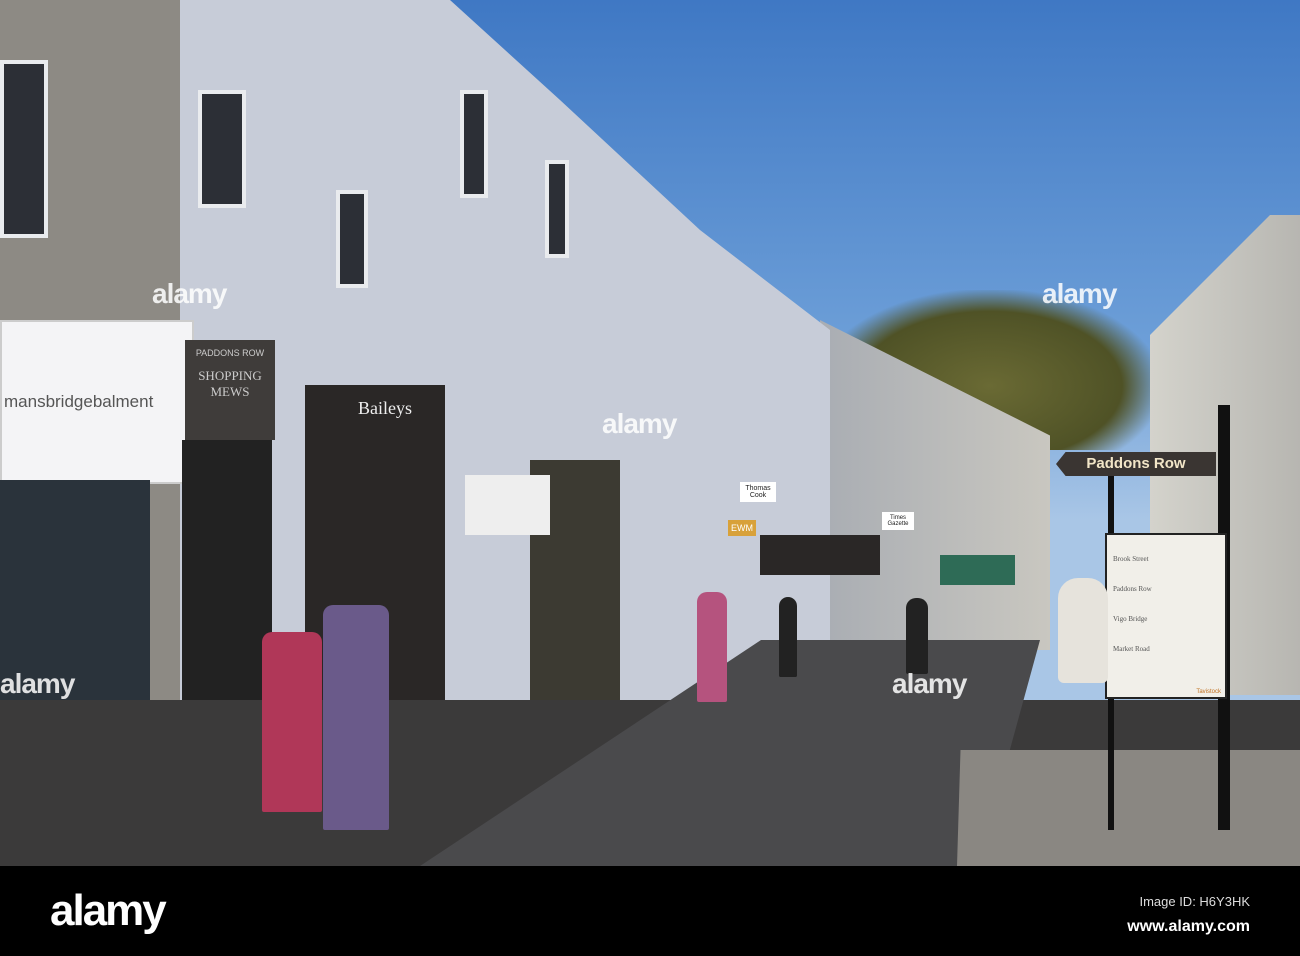  I want to click on directory-section: Paddons Row, so click(1132, 589).